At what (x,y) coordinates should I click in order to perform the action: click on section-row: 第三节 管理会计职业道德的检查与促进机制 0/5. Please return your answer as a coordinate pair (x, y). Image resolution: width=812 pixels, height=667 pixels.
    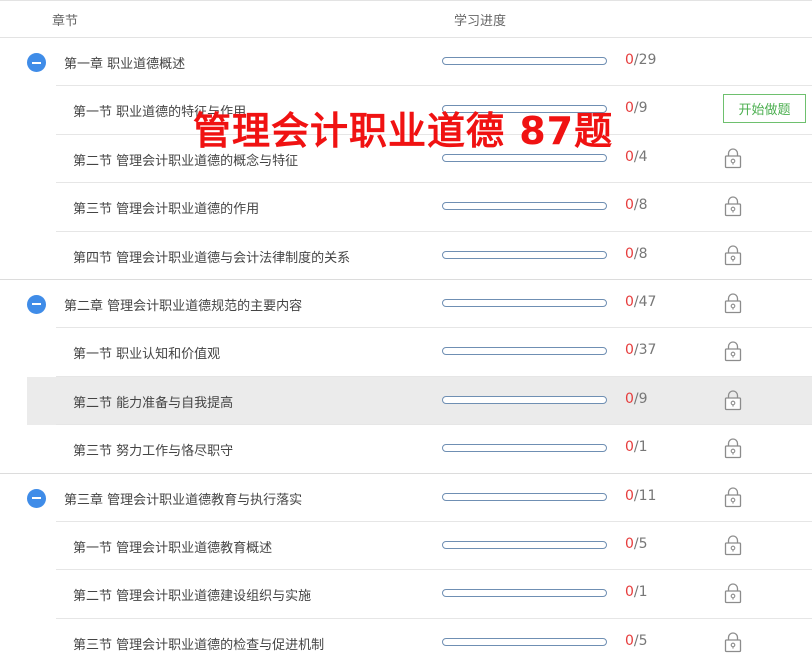
    Looking at the image, I should click on (406, 643).